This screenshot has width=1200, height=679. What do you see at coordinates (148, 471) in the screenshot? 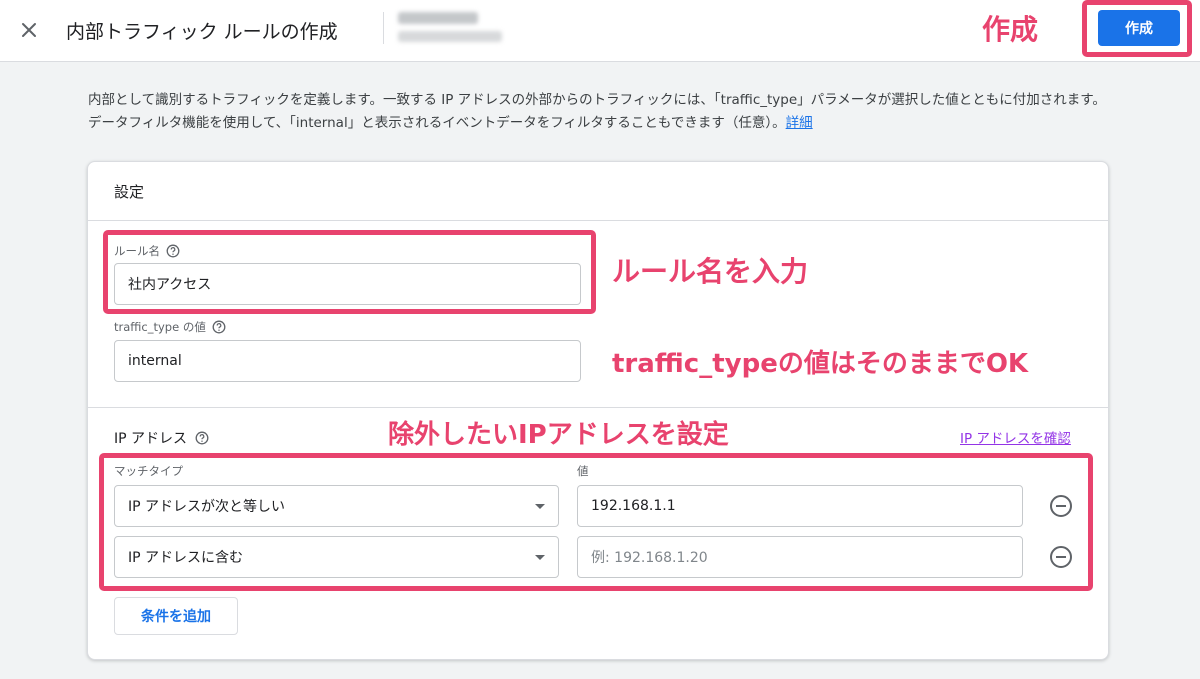
I see `match-type-header: マッチタイプ` at bounding box center [148, 471].